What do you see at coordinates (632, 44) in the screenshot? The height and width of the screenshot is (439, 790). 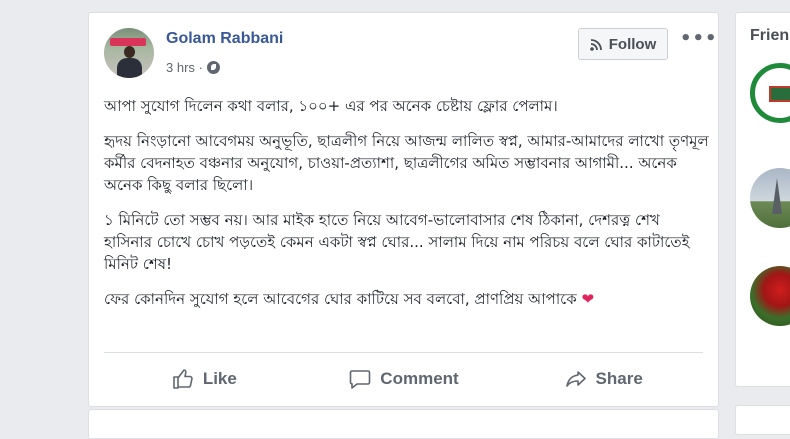 I see `follow-label: Follow` at bounding box center [632, 44].